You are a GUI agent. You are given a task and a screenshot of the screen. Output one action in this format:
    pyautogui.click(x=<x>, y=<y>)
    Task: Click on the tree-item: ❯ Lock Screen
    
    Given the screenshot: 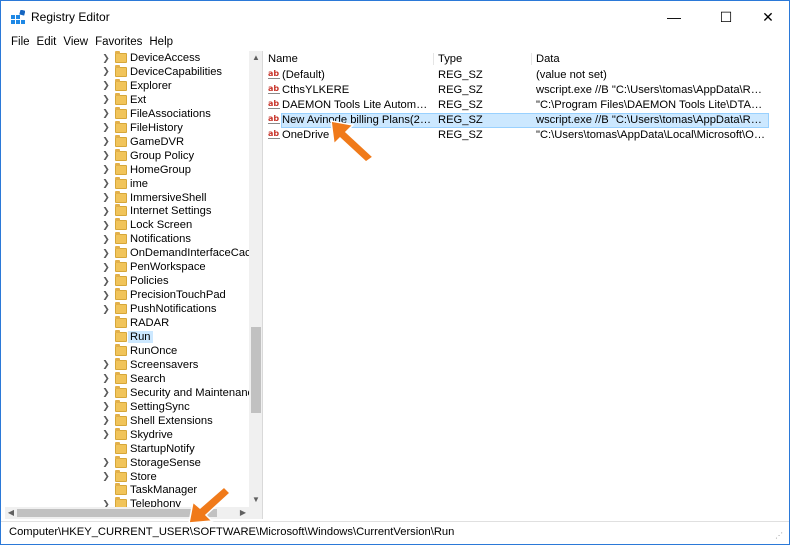 What is the action you would take?
    pyautogui.click(x=127, y=225)
    